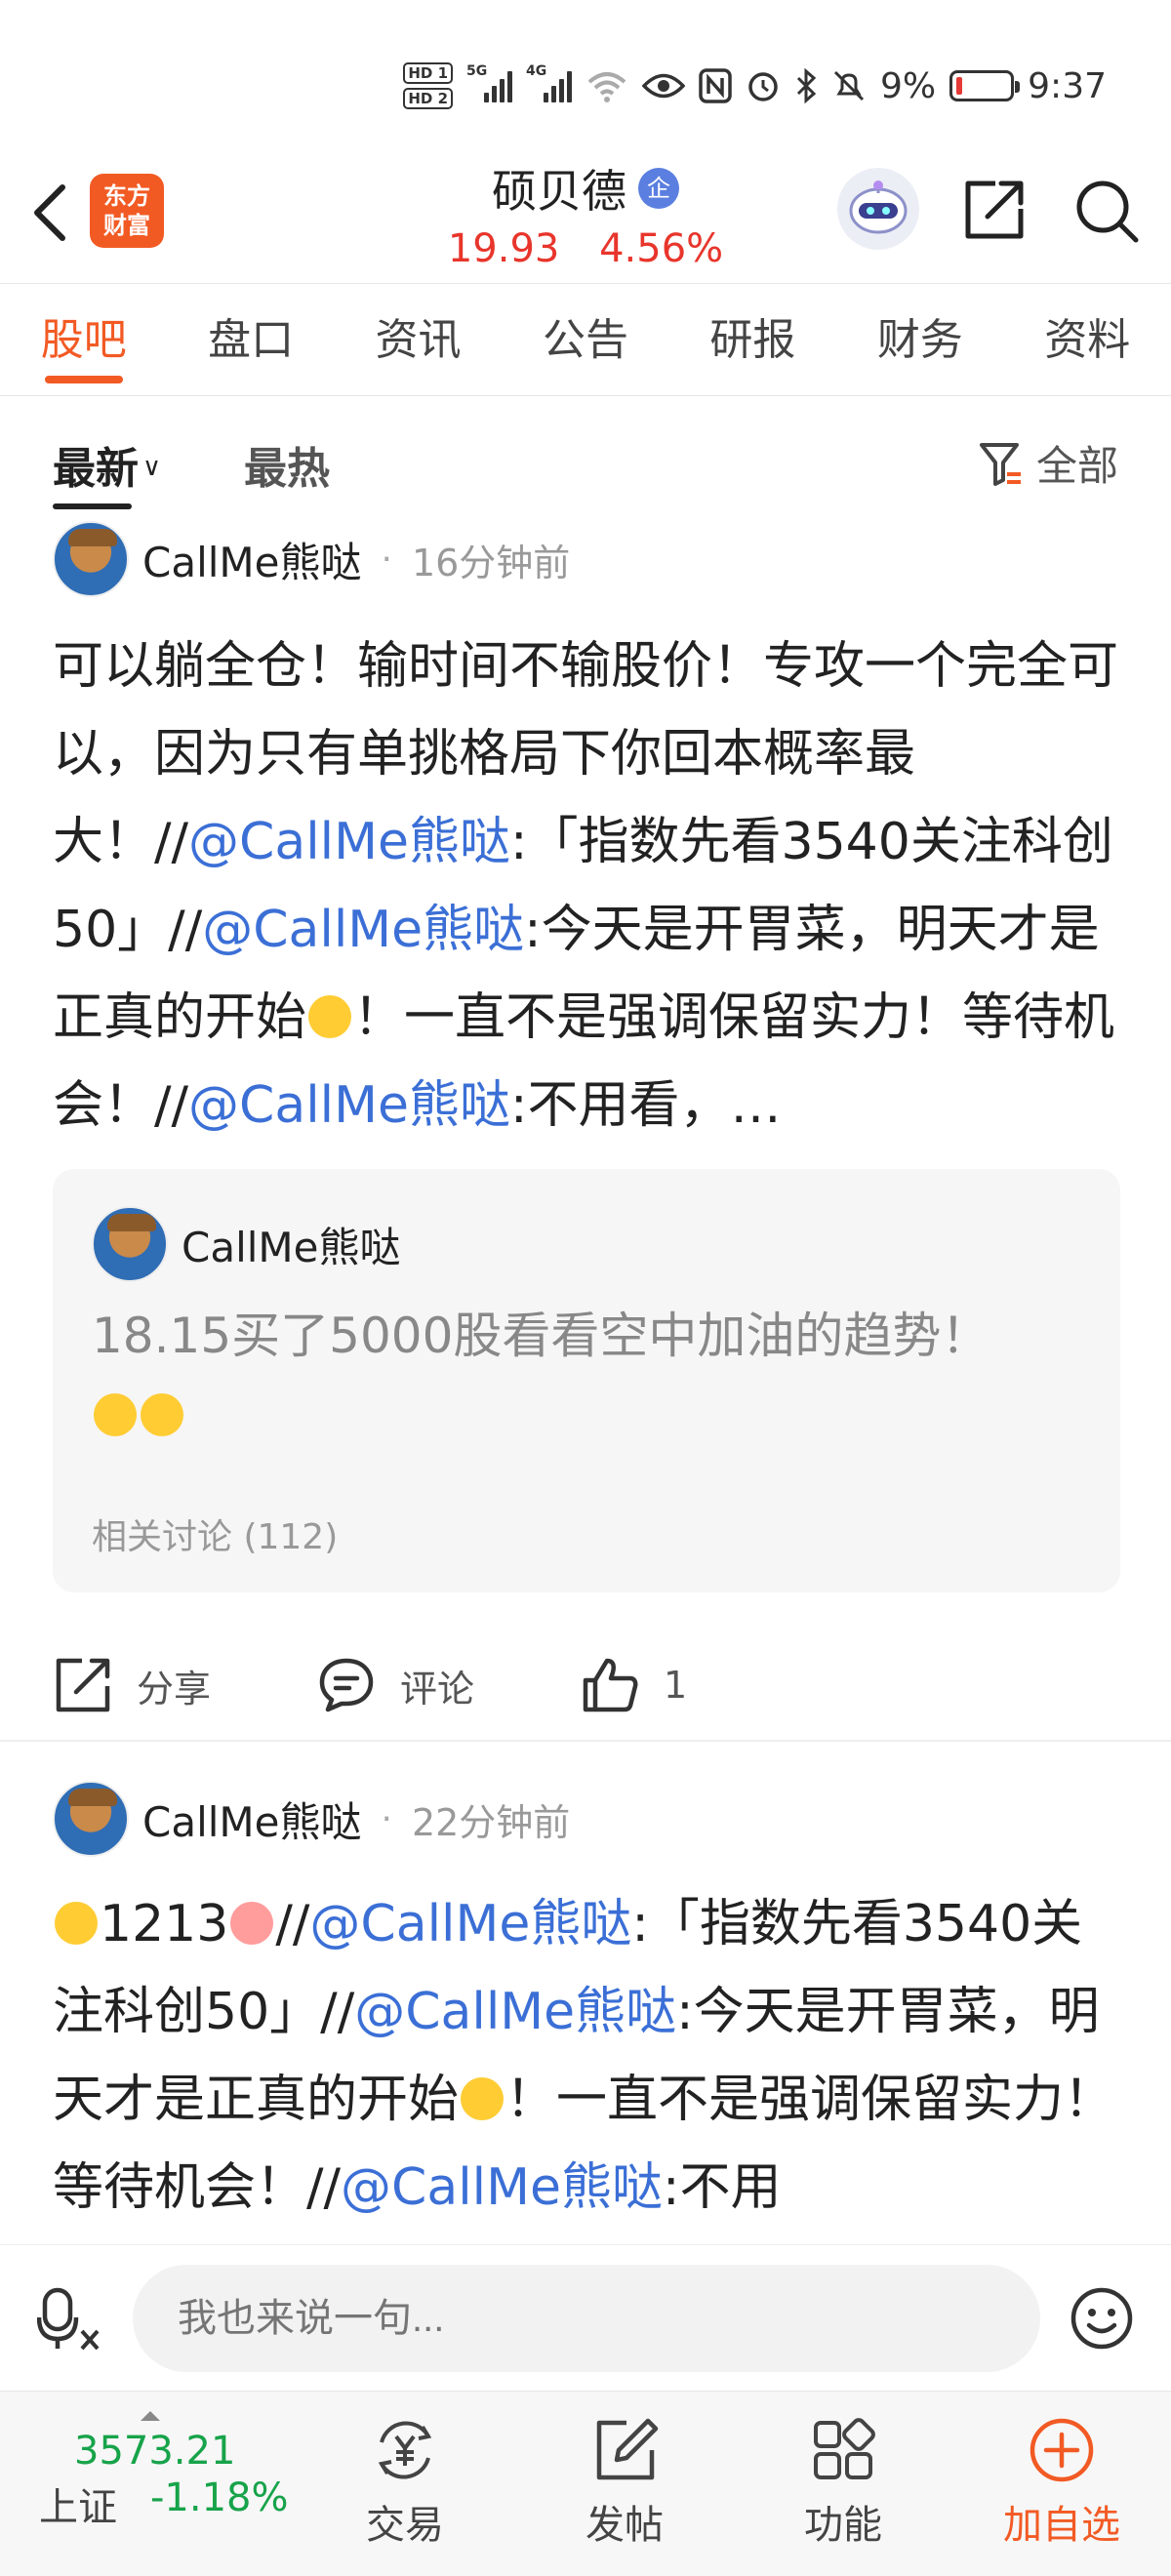 The height and width of the screenshot is (2576, 1171). What do you see at coordinates (219, 2497) in the screenshot?
I see `index-change: -1.18%` at bounding box center [219, 2497].